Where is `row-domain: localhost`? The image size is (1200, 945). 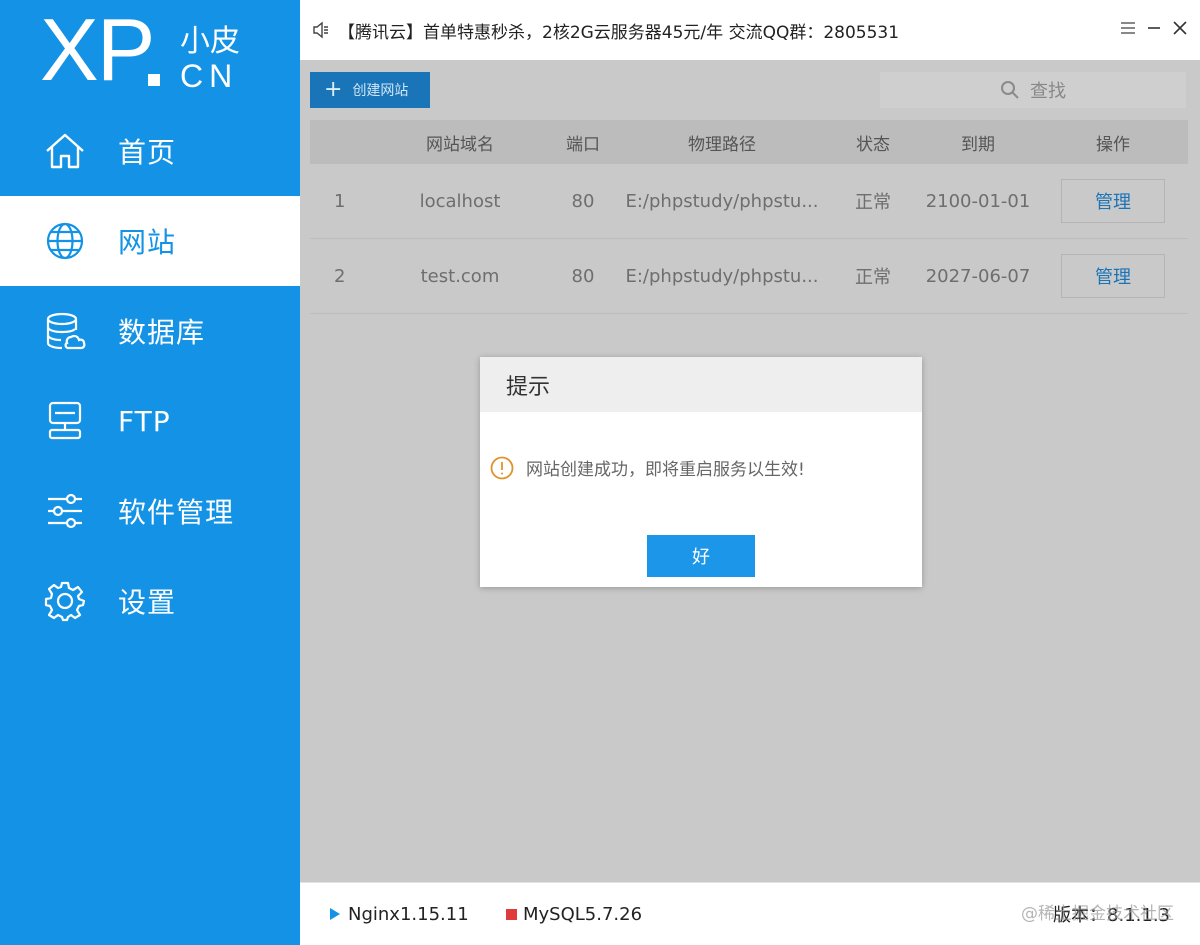
row-domain: localhost is located at coordinates (460, 201).